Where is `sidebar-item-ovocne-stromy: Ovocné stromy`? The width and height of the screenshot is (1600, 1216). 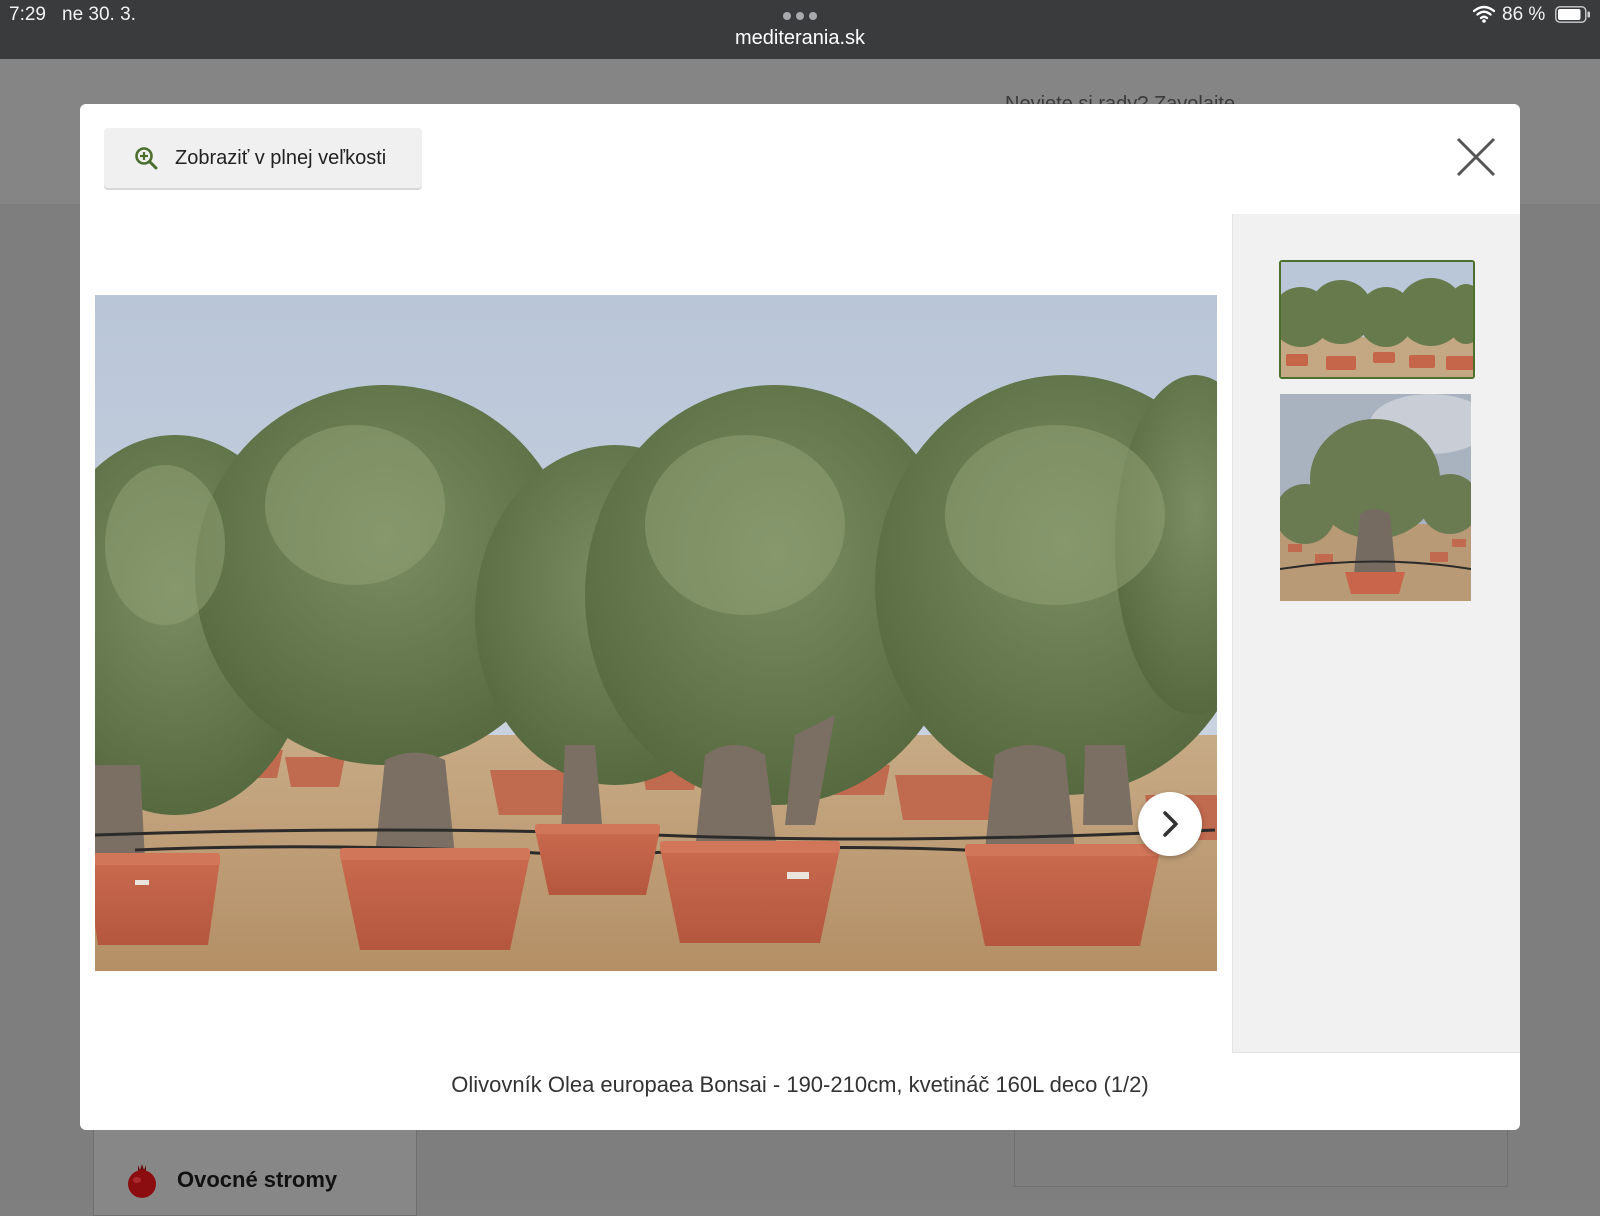 sidebar-item-ovocne-stromy: Ovocné stromy is located at coordinates (231, 1180).